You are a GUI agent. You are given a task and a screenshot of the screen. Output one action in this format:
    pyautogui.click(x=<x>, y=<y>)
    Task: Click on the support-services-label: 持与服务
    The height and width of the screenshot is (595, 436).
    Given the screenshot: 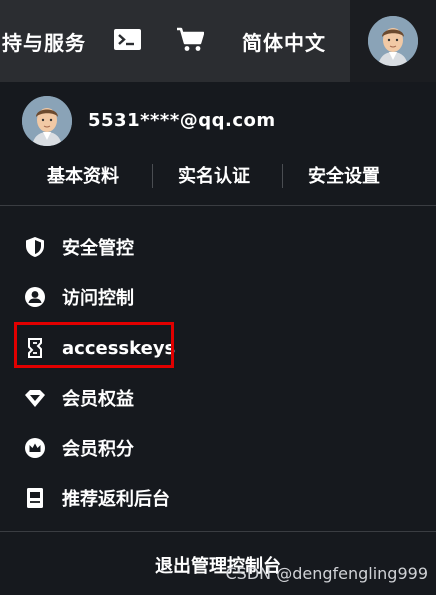 What is the action you would take?
    pyautogui.click(x=44, y=42)
    